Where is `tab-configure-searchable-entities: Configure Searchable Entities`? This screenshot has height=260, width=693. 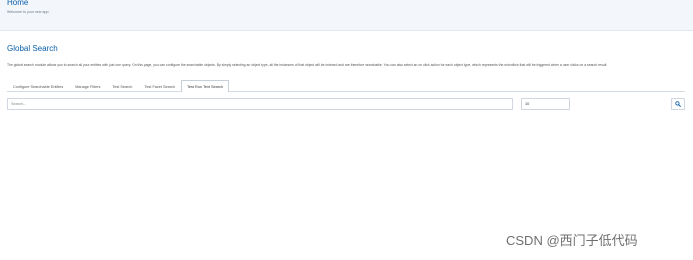
tab-configure-searchable-entities: Configure Searchable Entities is located at coordinates (38, 86).